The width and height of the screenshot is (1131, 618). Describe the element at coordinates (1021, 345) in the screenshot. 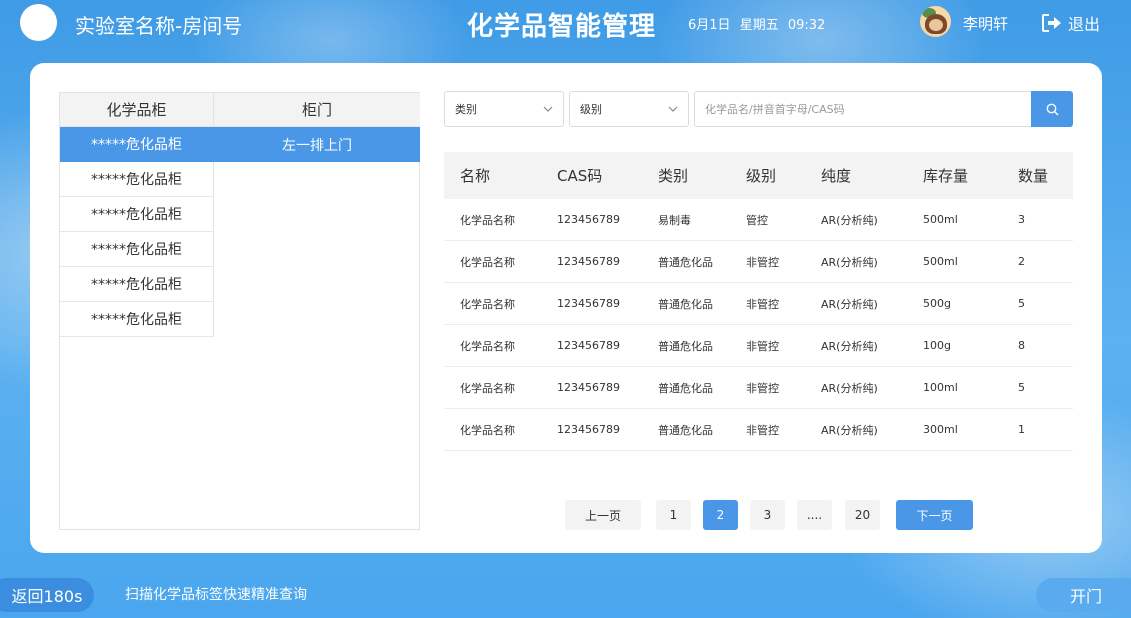

I see `cell-quantity: 8` at that location.